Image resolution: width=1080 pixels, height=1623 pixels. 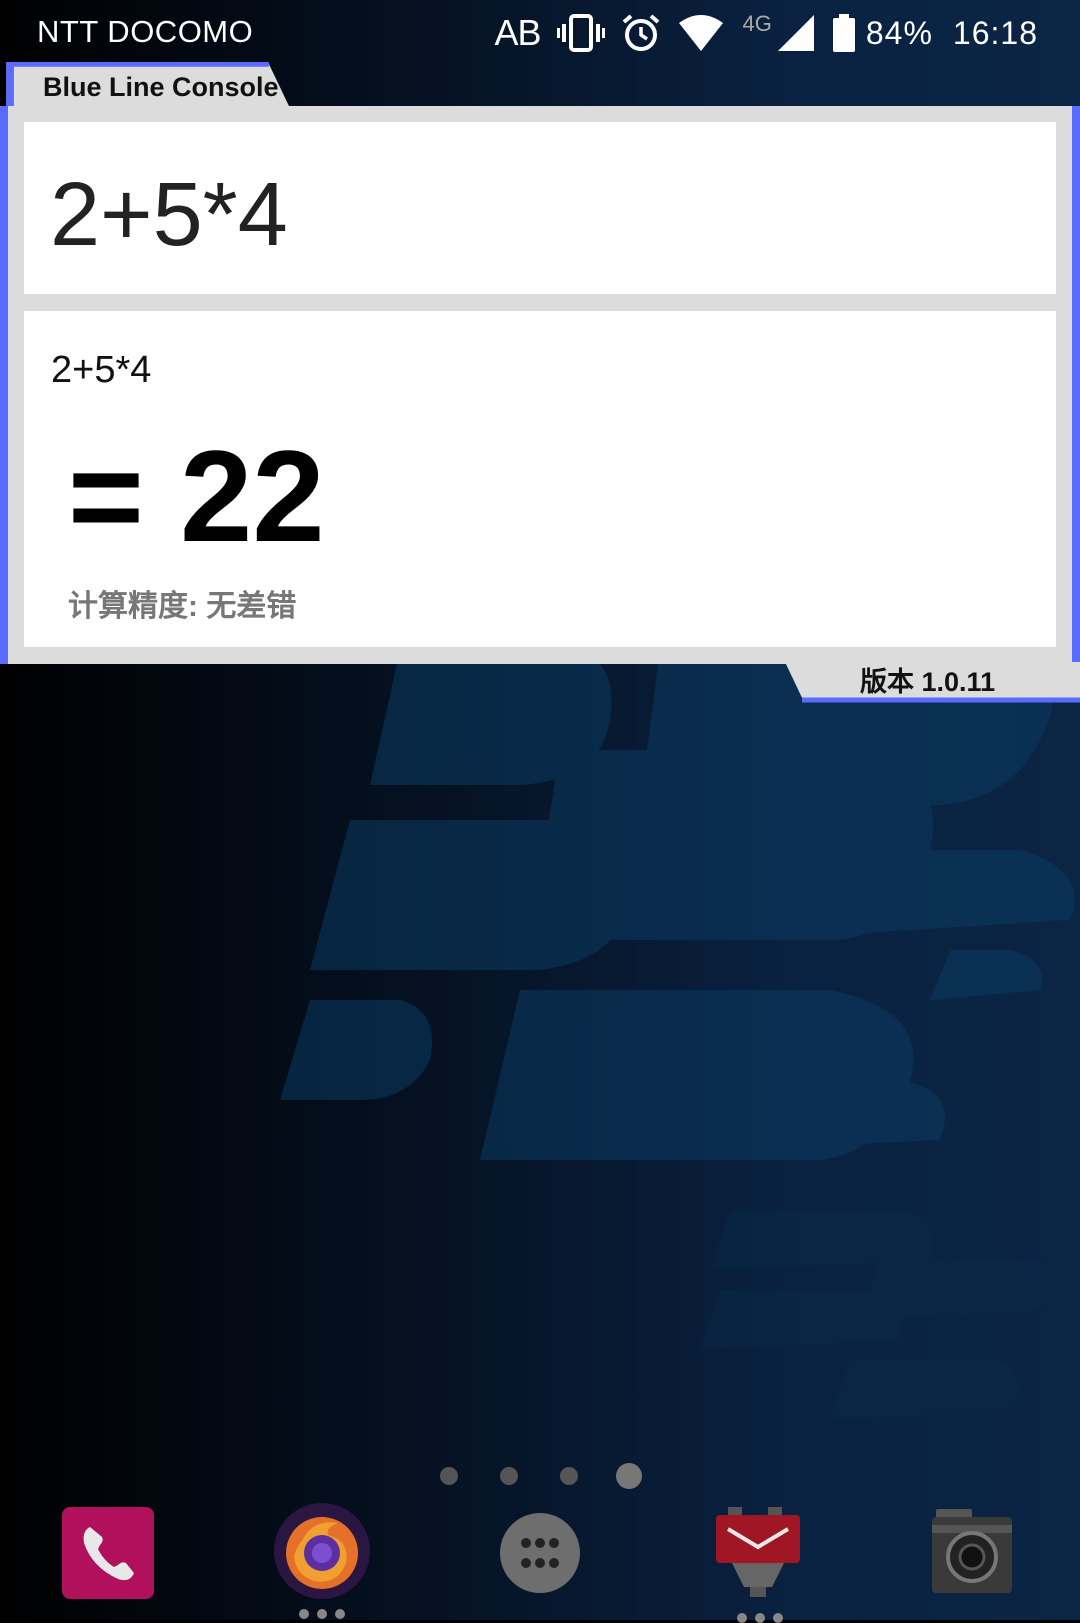 I want to click on network-type-label: 4G, so click(x=757, y=23).